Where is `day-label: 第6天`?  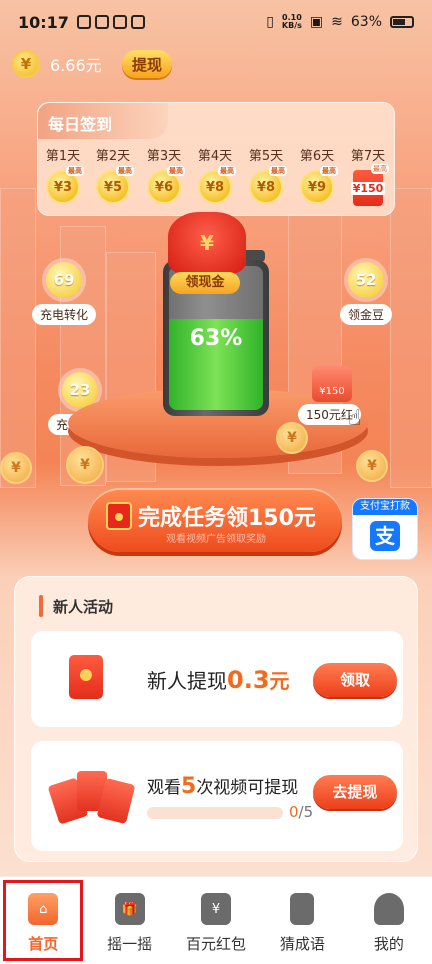
day-label: 第6天 is located at coordinates (317, 156).